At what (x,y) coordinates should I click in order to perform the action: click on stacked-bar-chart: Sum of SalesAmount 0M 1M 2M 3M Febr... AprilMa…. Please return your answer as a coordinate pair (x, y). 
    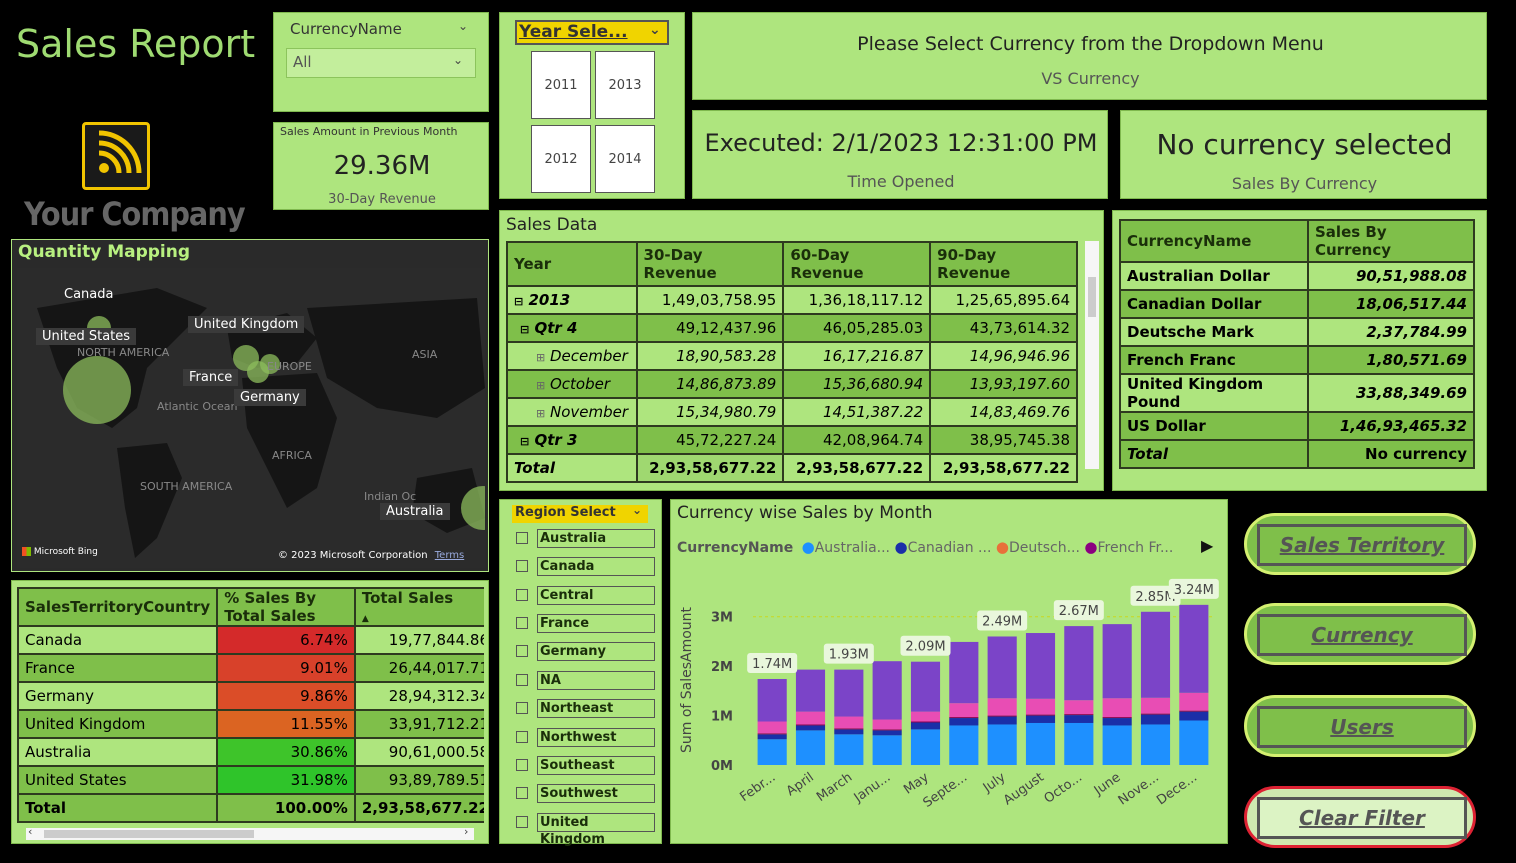
    Looking at the image, I should click on (949, 701).